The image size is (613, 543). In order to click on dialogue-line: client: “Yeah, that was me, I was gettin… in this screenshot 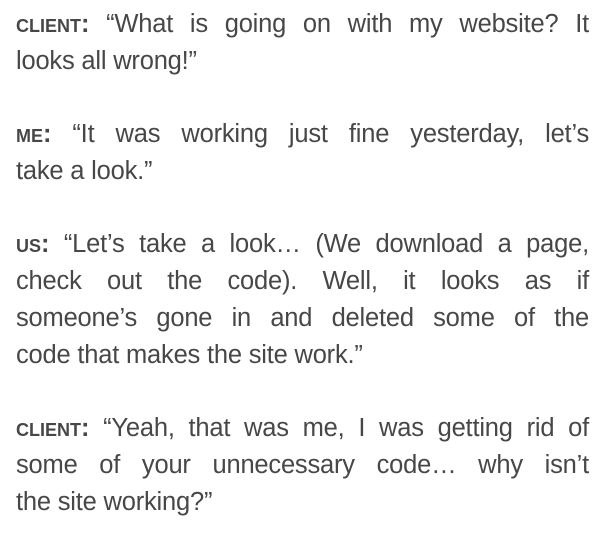, I will do `click(302, 428)`.